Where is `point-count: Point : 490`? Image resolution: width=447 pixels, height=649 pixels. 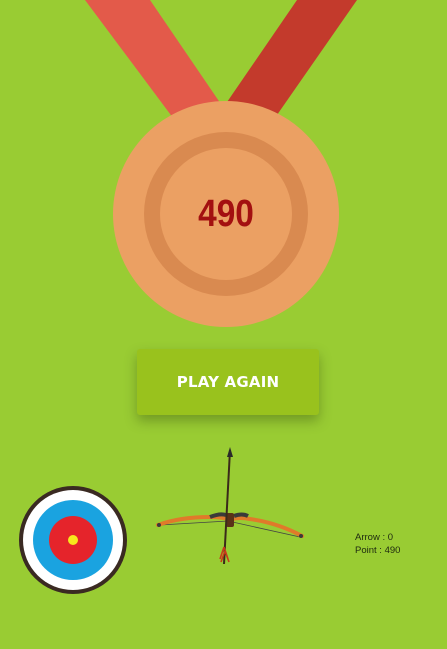
point-count: Point : 490 is located at coordinates (378, 550).